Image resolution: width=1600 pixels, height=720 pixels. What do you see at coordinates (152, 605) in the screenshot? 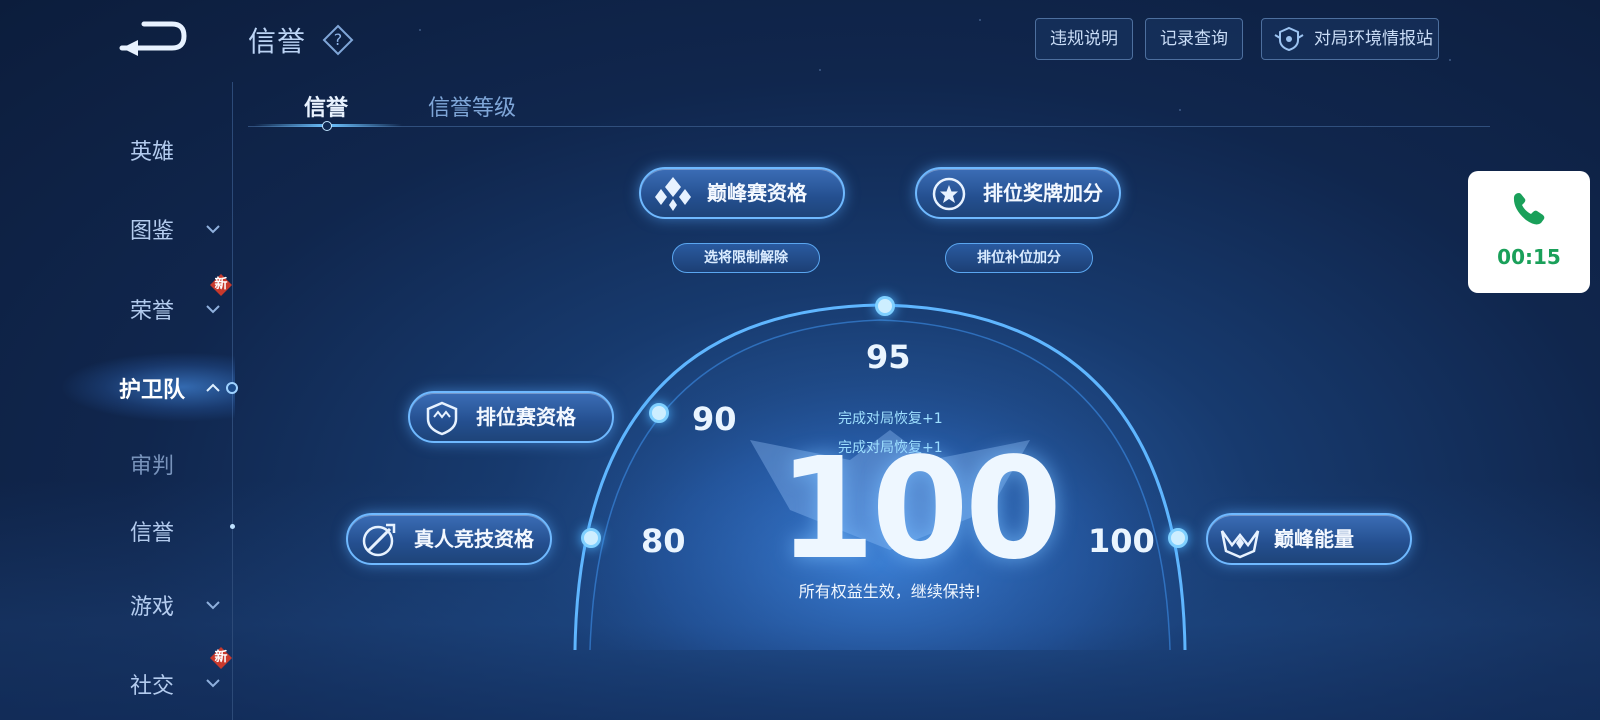
I see `sidebar-item-game: 游戏` at bounding box center [152, 605].